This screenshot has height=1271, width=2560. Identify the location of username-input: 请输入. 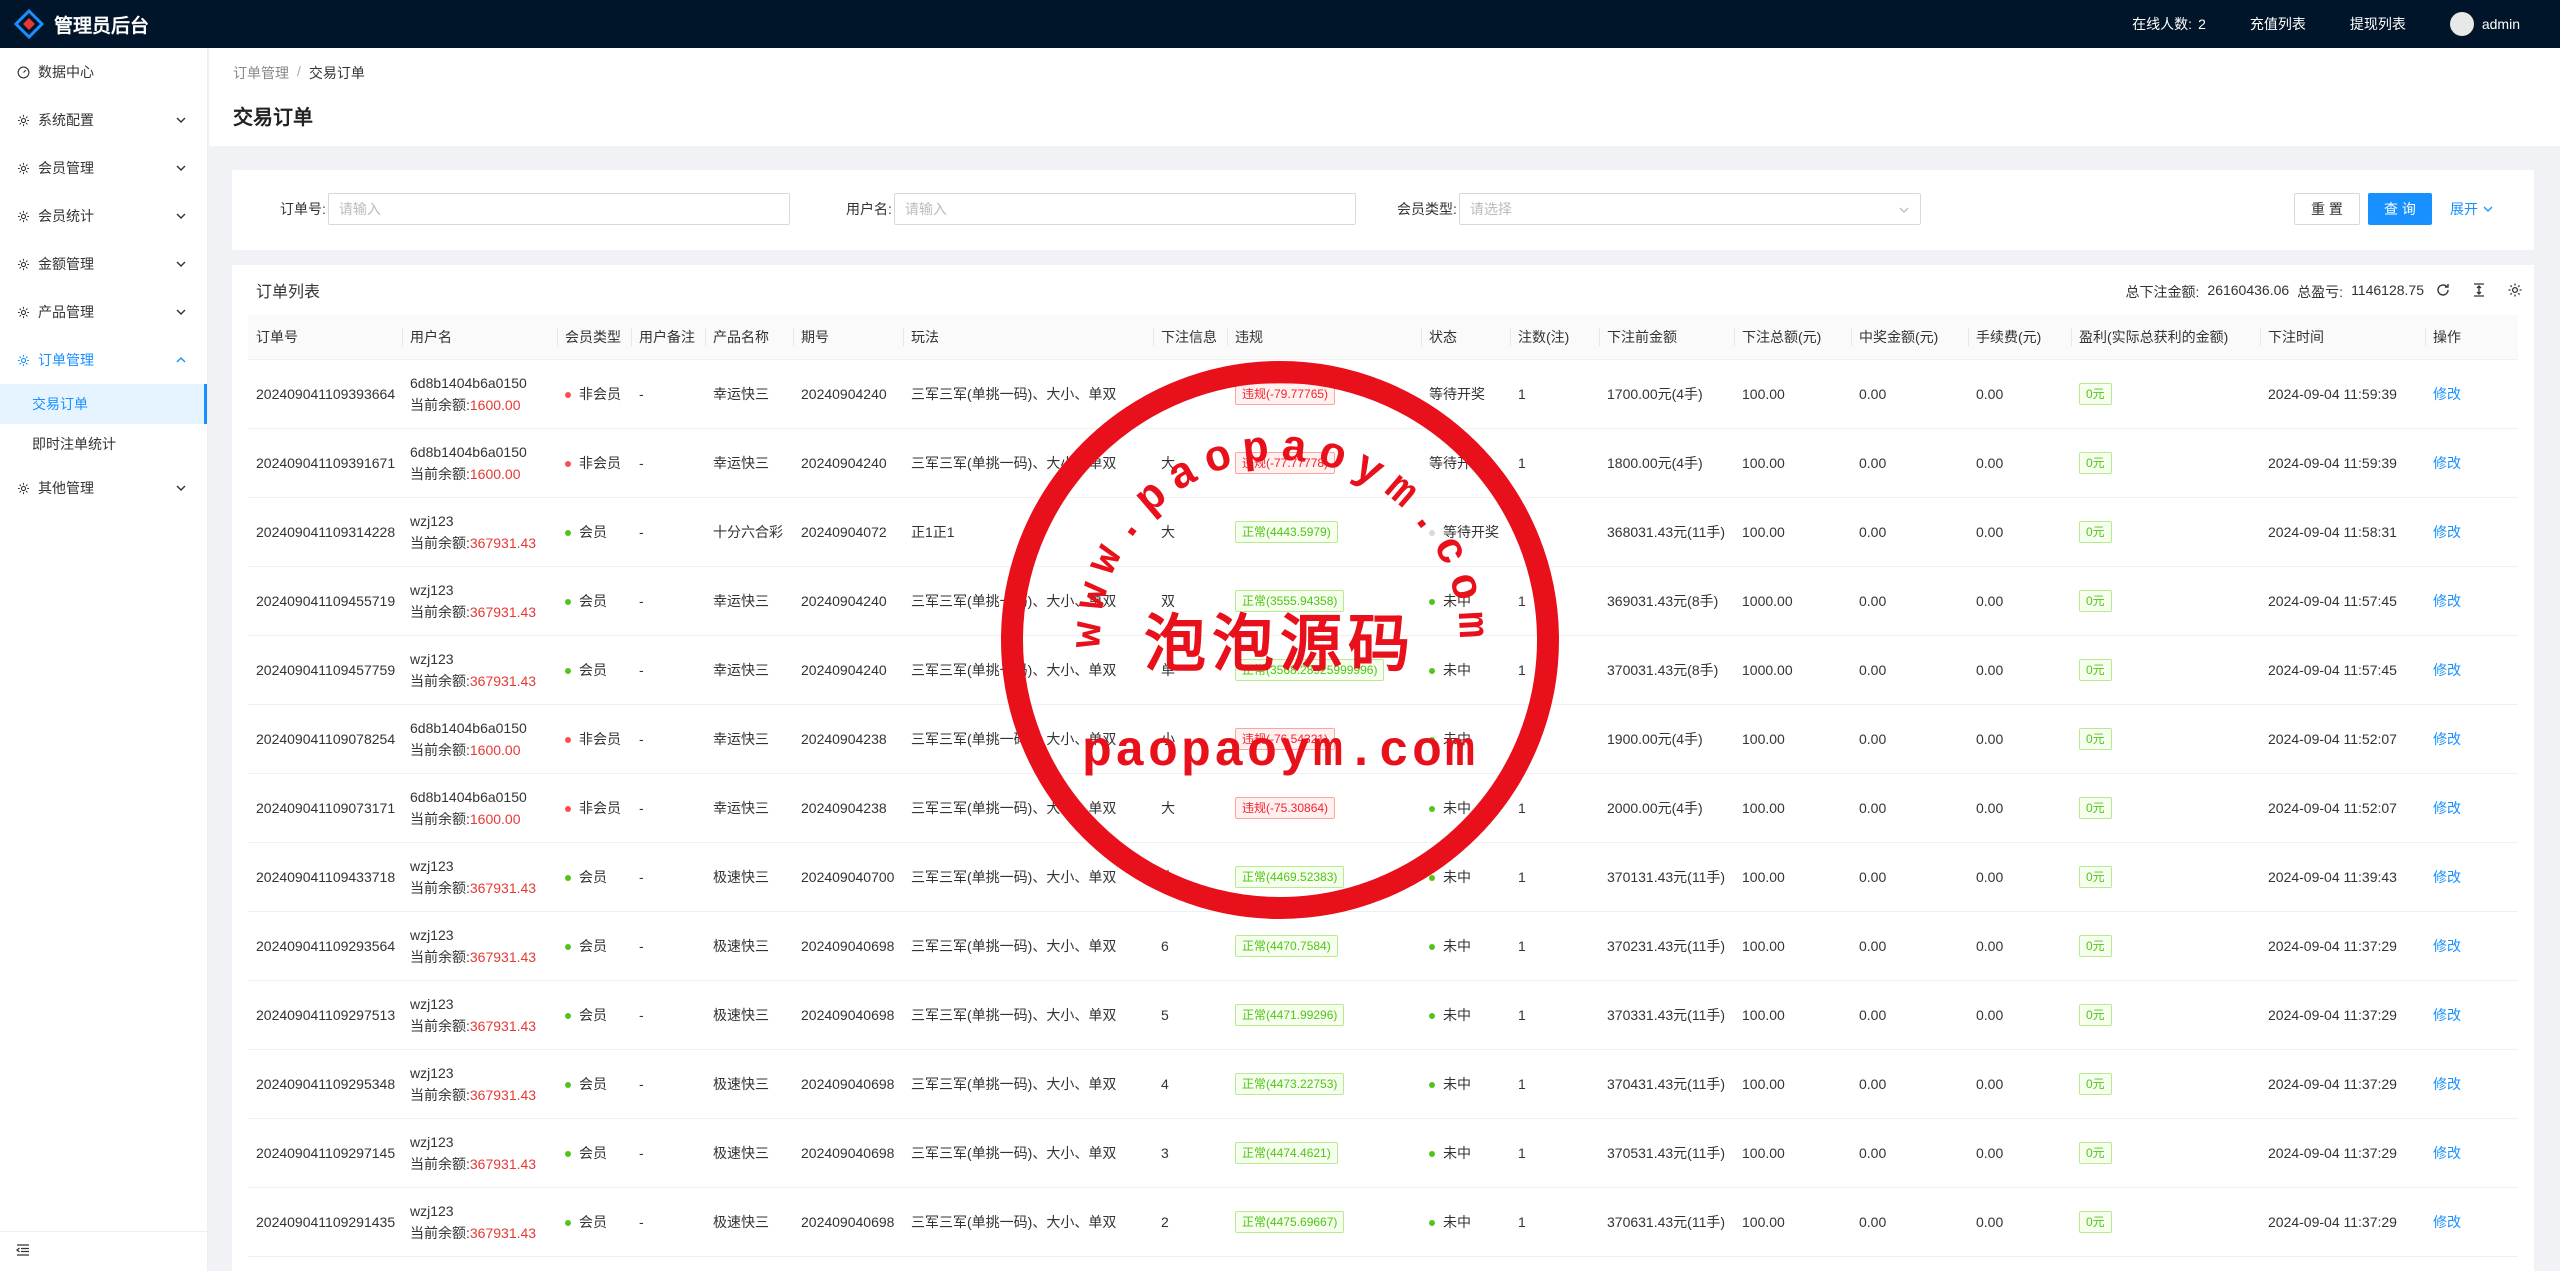
(1124, 209).